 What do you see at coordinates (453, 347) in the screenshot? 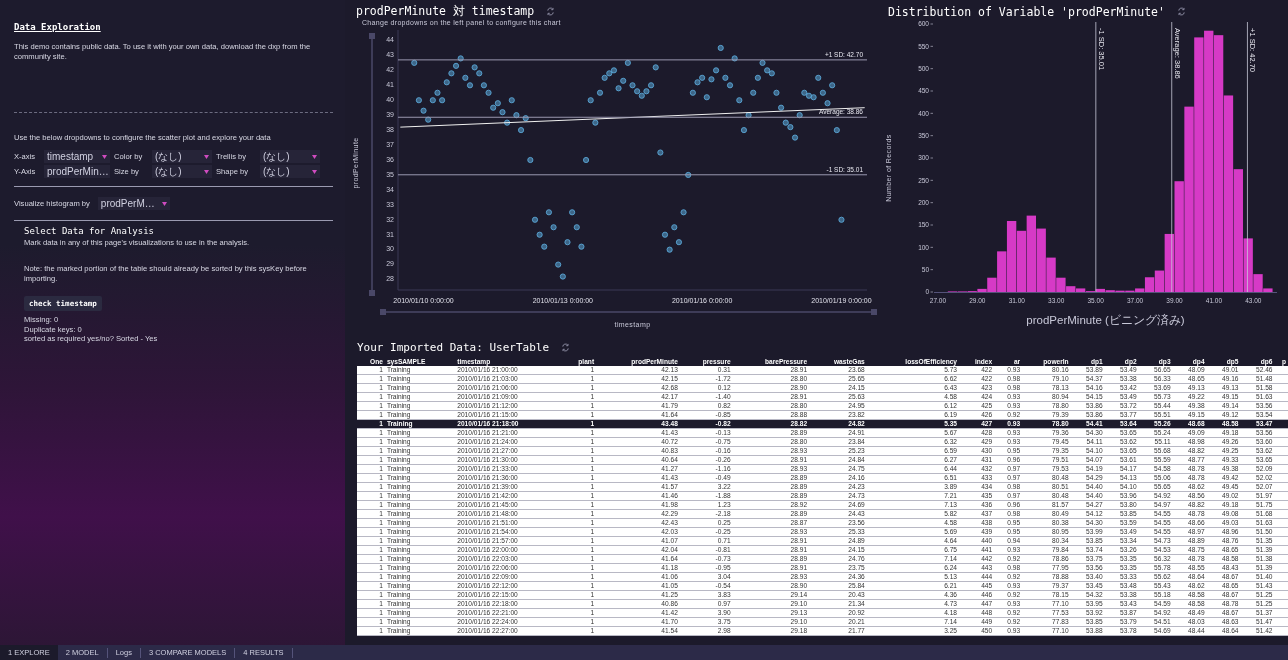
I see `table-title: Your Imported Data: UserTable` at bounding box center [453, 347].